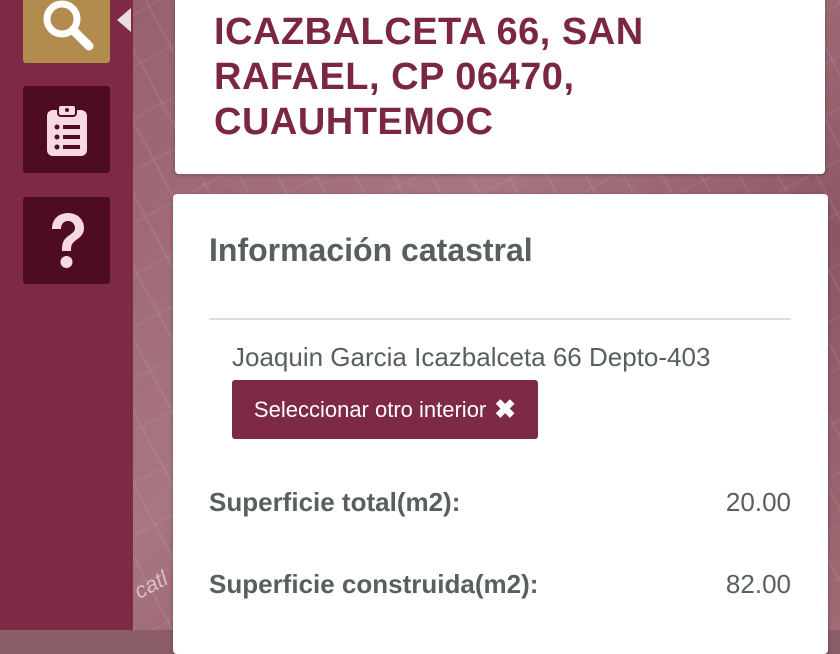 The image size is (840, 654). I want to click on select-button-label: Seleccionar otro interior, so click(370, 409).